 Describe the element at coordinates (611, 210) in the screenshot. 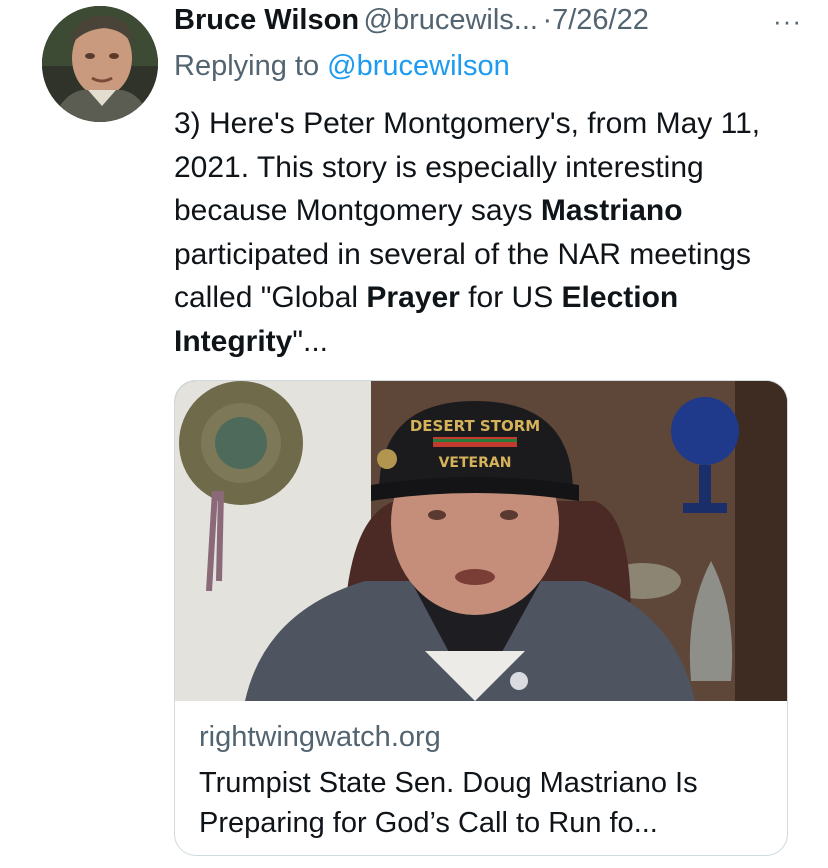

I see `highlight-term: Mastriano` at that location.